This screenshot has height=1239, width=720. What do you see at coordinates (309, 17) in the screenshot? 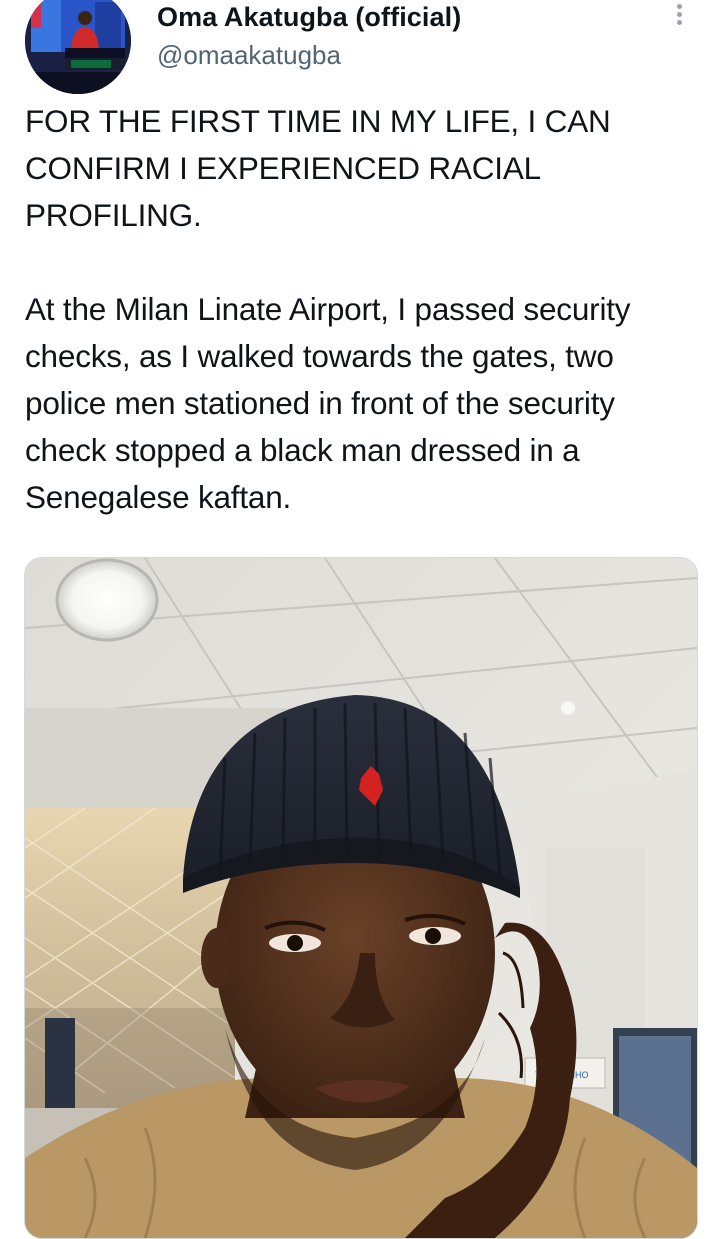
I see `author-display-name: Oma Akatugba (official)` at bounding box center [309, 17].